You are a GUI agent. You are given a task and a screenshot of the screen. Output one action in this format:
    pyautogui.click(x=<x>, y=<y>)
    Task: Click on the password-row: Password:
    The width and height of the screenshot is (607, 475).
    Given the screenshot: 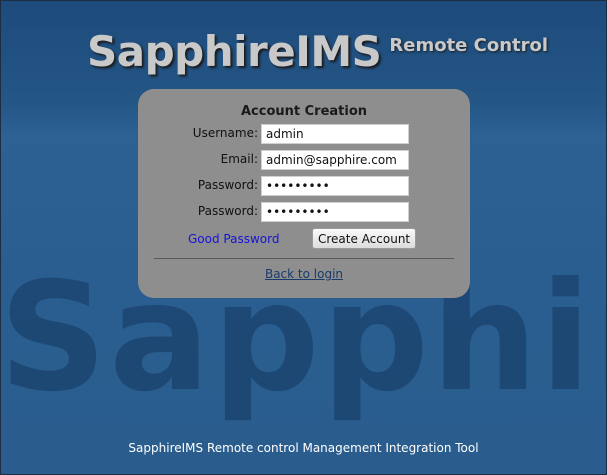 What is the action you would take?
    pyautogui.click(x=304, y=186)
    